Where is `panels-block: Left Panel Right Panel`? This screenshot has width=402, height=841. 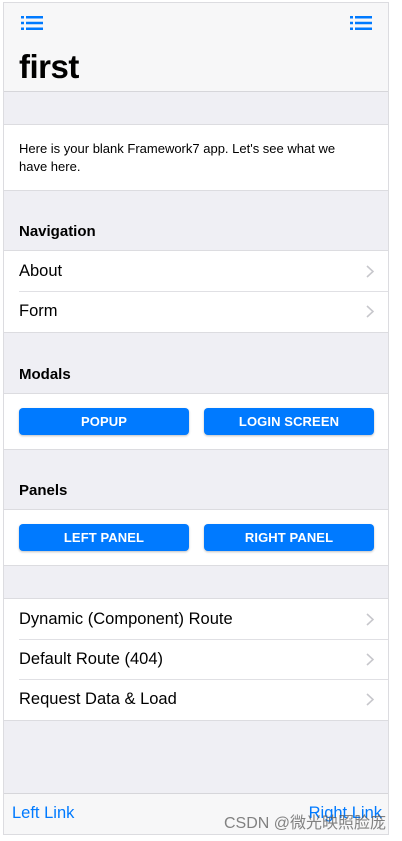 panels-block: Left Panel Right Panel is located at coordinates (196, 537).